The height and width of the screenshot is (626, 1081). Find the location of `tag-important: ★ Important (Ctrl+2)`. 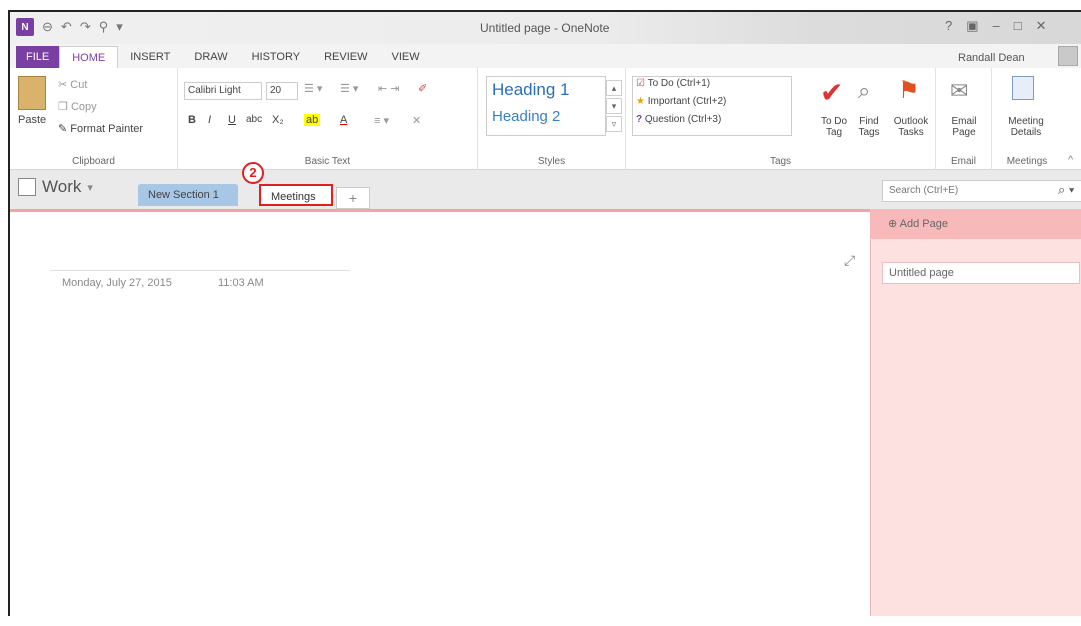

tag-important: ★ Important (Ctrl+2) is located at coordinates (681, 101).